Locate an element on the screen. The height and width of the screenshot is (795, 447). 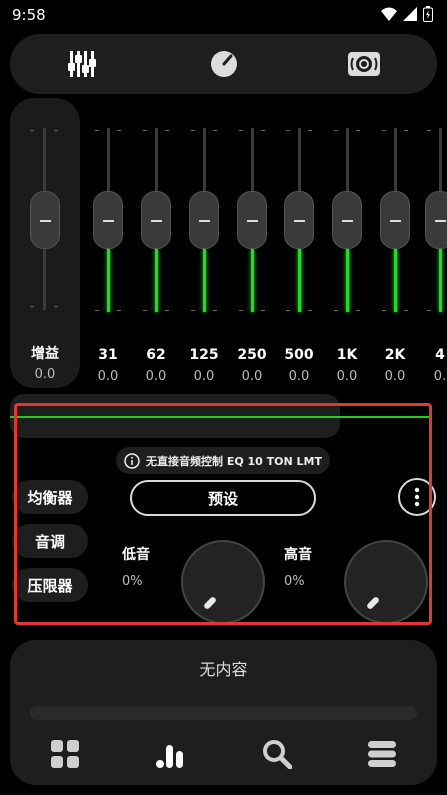
band-frequency-label: 62 is located at coordinates (156, 355).